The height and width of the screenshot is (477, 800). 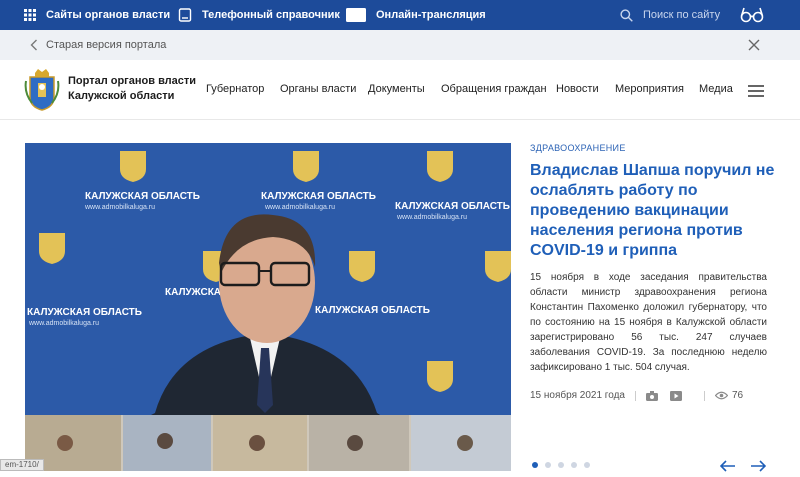 What do you see at coordinates (400, 45) in the screenshot?
I see `old-version-bar: Старая версия портала` at bounding box center [400, 45].